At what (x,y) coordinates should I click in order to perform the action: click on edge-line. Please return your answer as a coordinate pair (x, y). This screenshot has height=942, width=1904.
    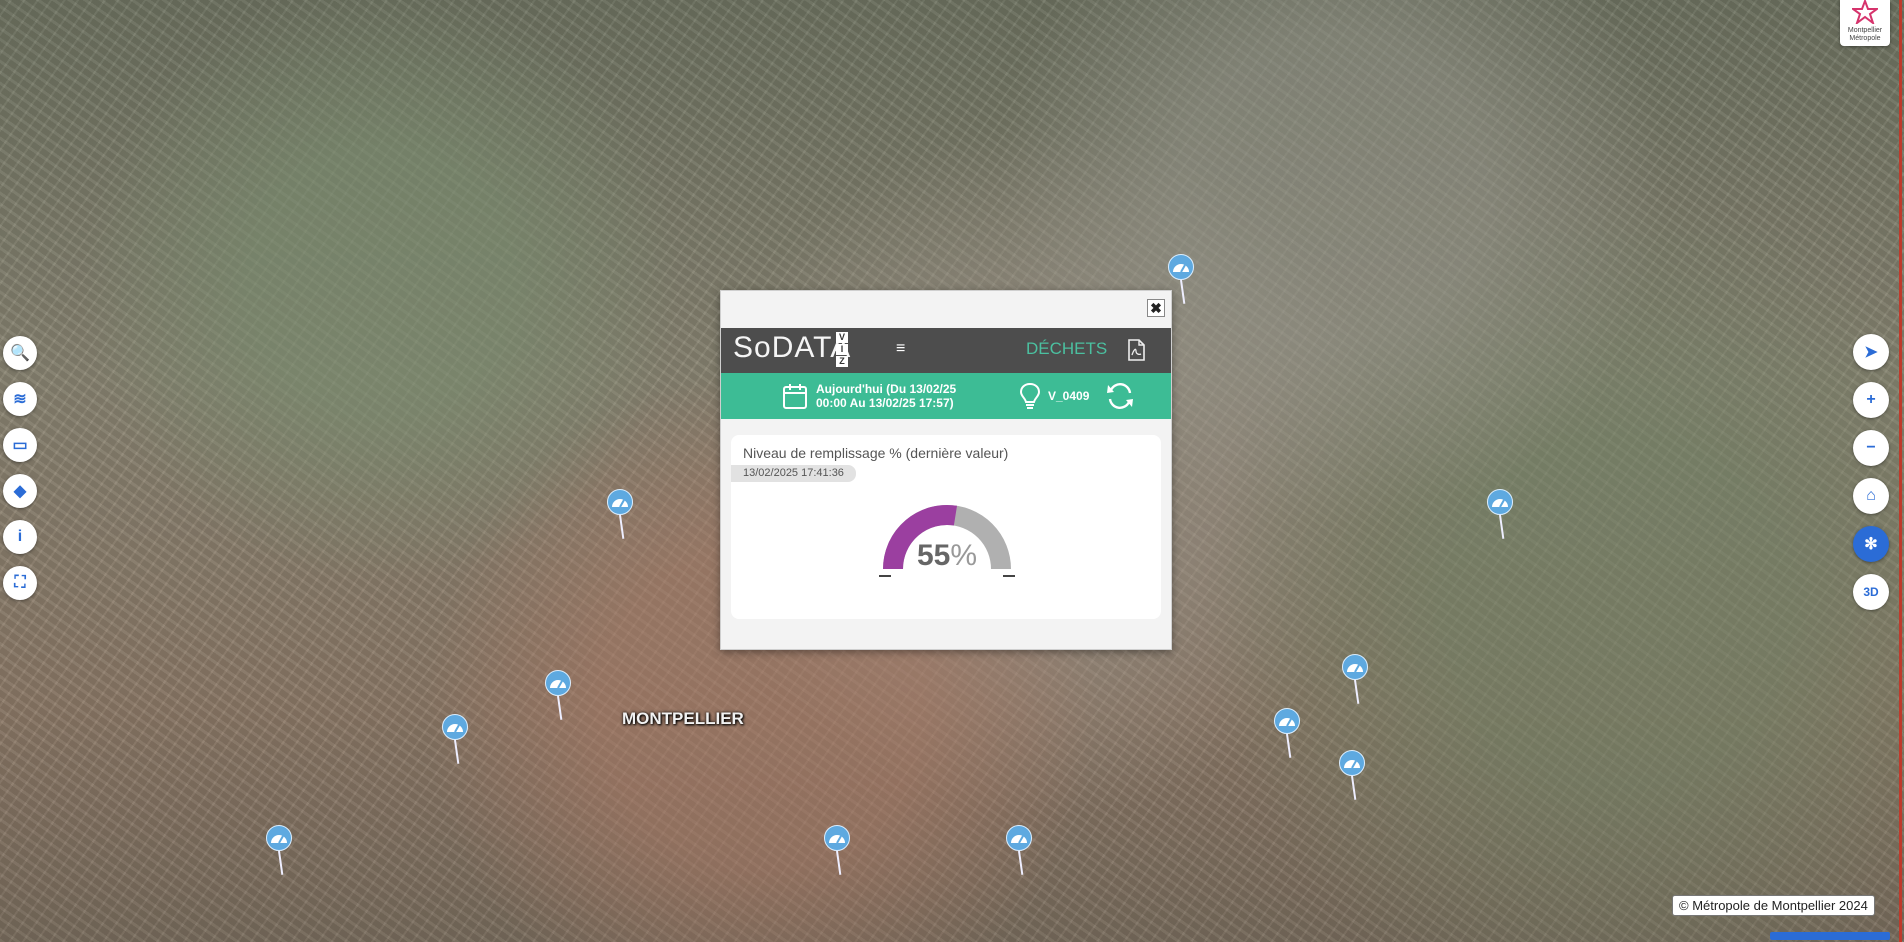
    Looking at the image, I should click on (1900, 471).